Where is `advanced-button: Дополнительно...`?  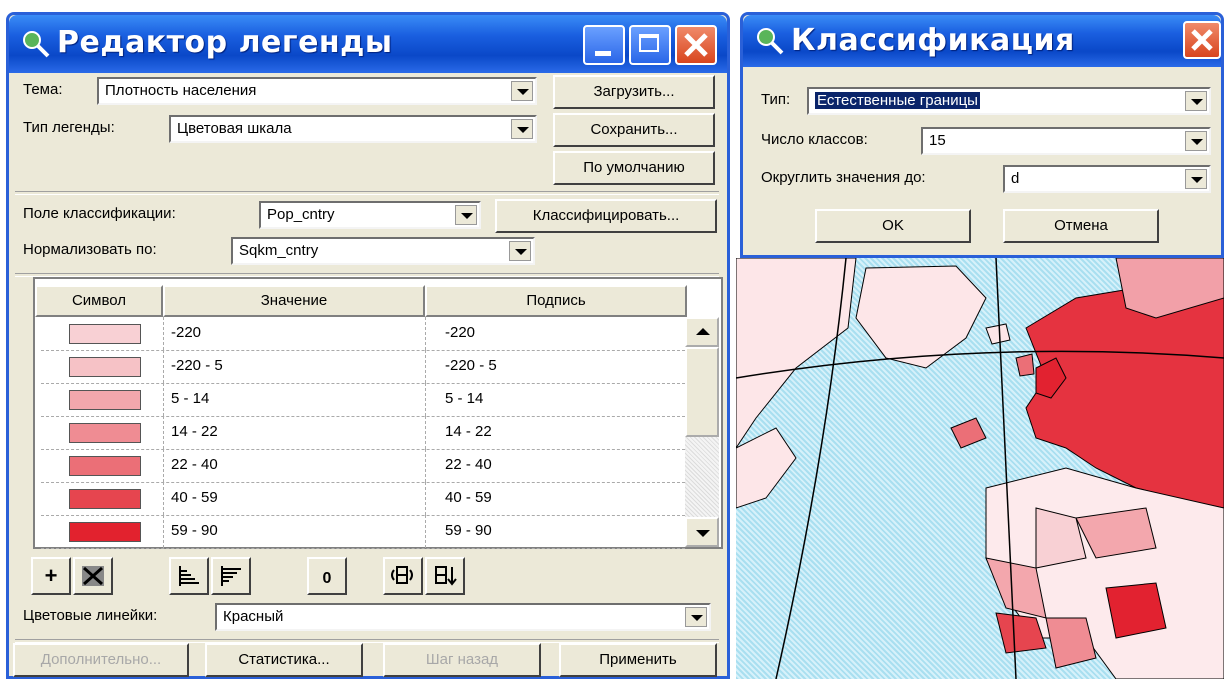 advanced-button: Дополнительно... is located at coordinates (101, 660).